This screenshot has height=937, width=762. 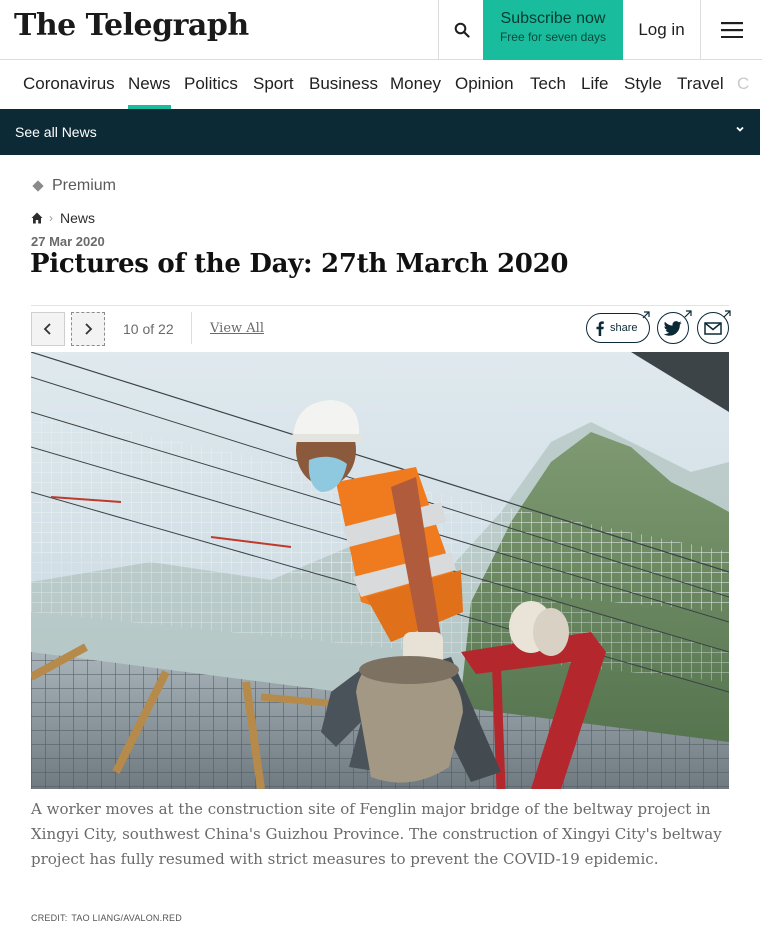 What do you see at coordinates (148, 329) in the screenshot?
I see `gallery-counter: 10 of 22` at bounding box center [148, 329].